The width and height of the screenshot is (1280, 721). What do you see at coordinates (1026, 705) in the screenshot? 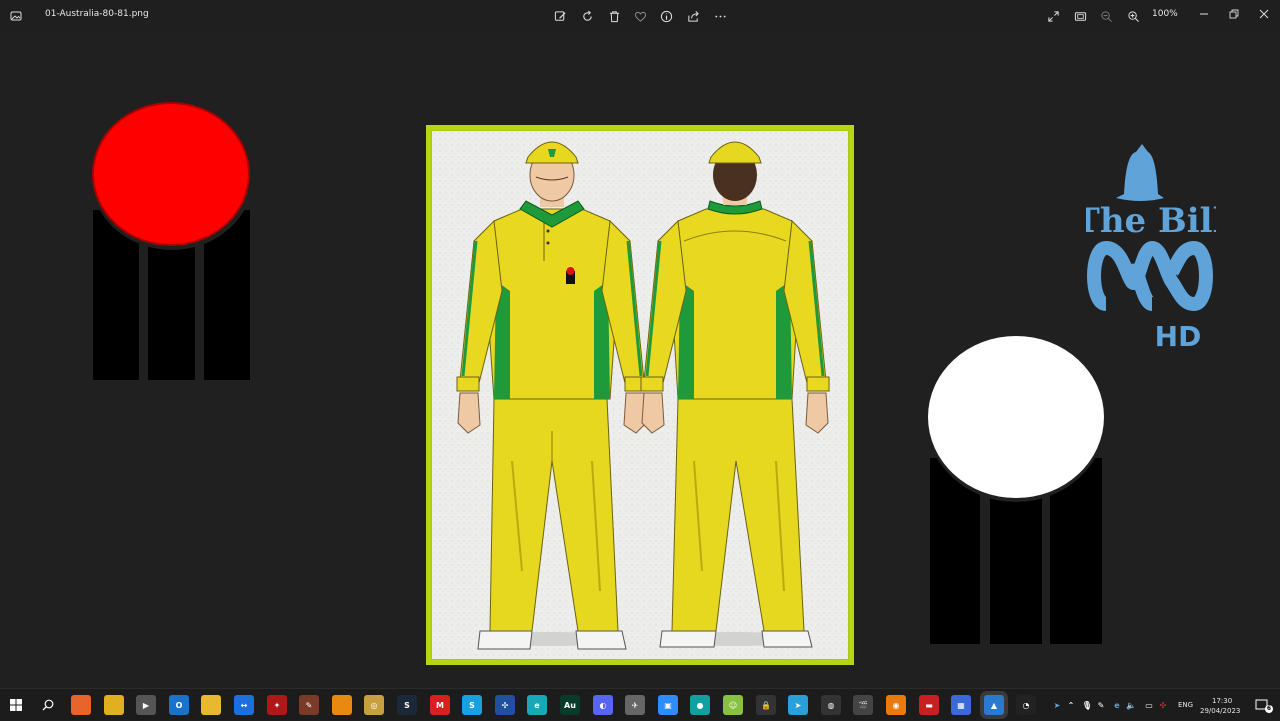
I see `cricket-app-icon: ◔` at bounding box center [1026, 705].